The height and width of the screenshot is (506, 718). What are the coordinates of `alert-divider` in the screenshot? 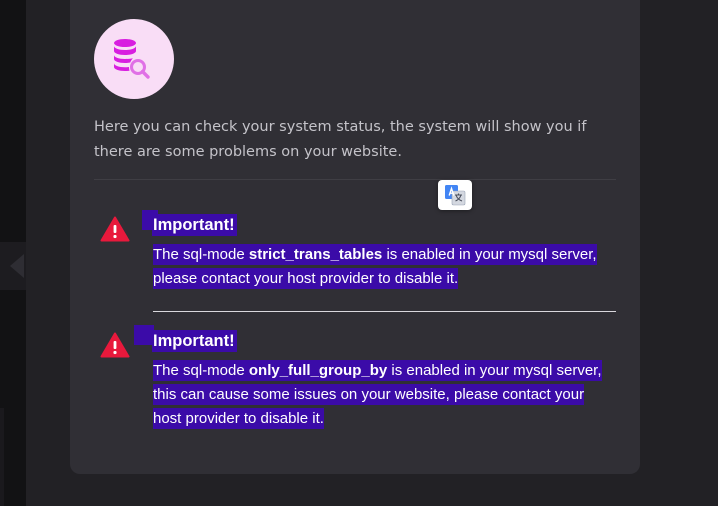 It's located at (384, 311).